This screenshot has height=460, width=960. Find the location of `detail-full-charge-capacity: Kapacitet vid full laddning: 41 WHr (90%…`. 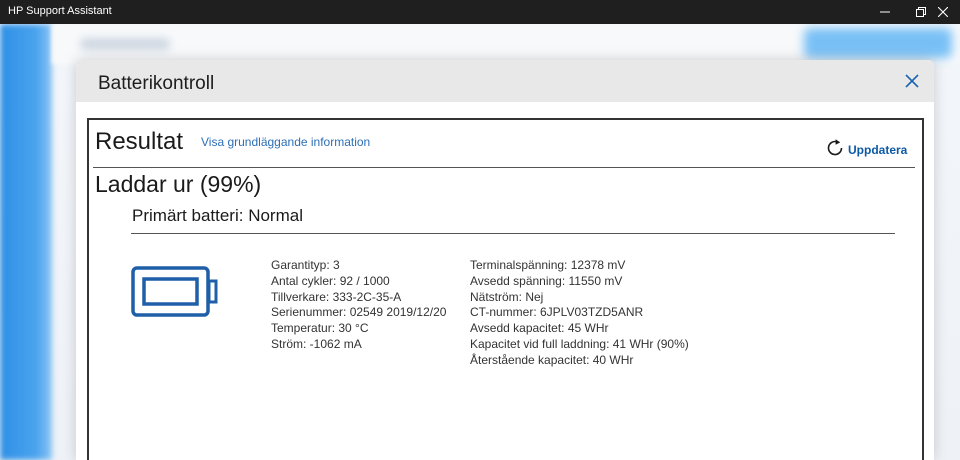

detail-full-charge-capacity: Kapacitet vid full laddning: 41 WHr (90%… is located at coordinates (579, 343).